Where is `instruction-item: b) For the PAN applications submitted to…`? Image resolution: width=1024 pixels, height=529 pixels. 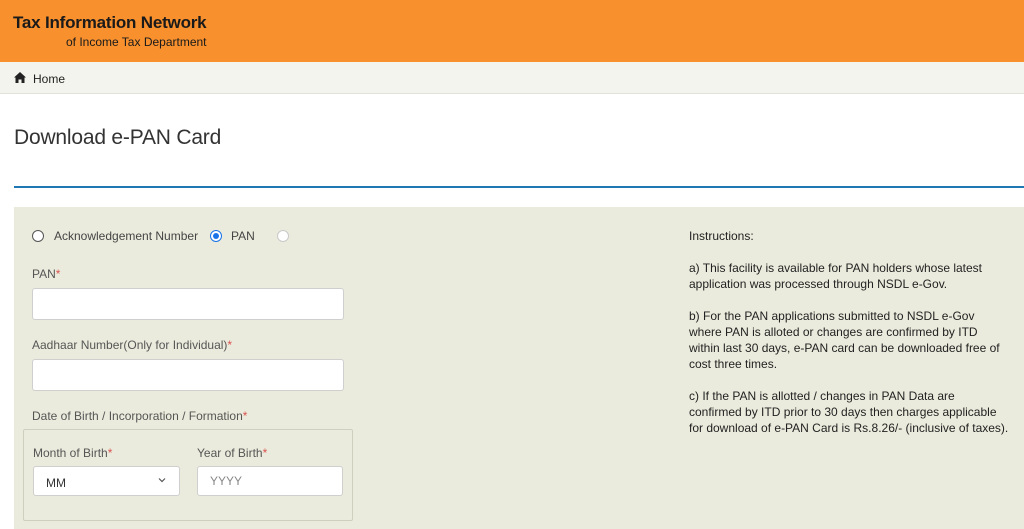 instruction-item: b) For the PAN applications submitted to… is located at coordinates (844, 340).